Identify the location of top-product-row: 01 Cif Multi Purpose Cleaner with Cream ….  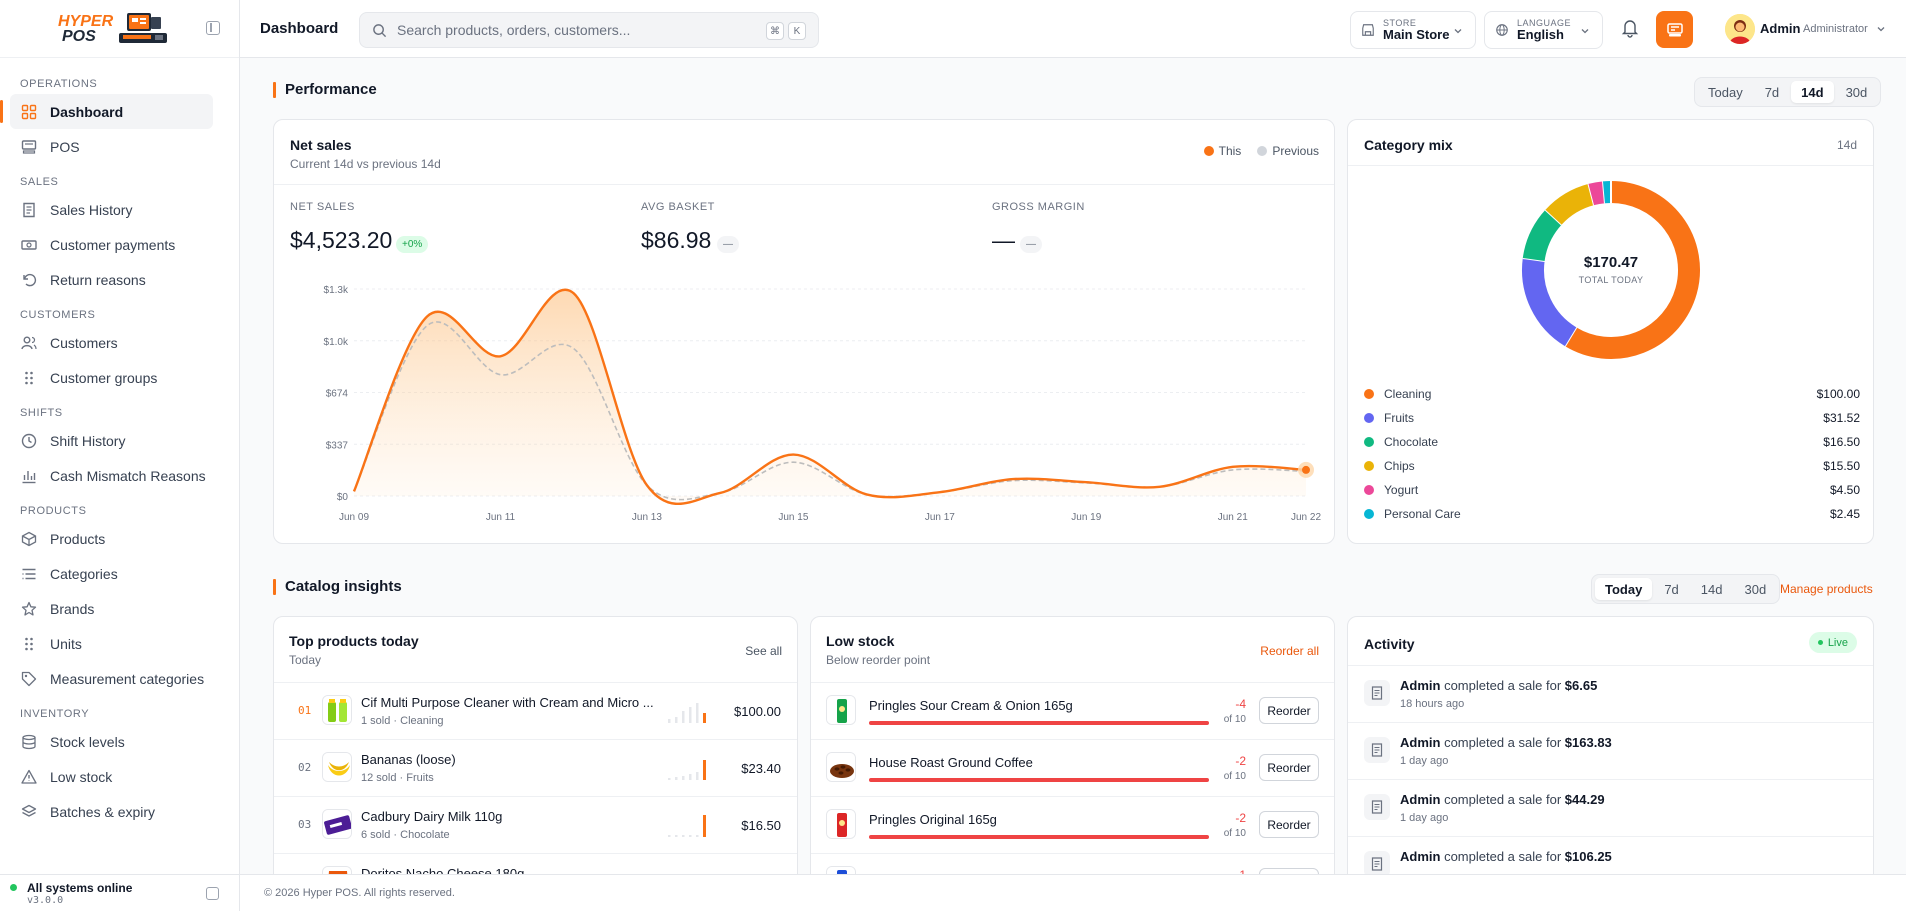
(535, 710).